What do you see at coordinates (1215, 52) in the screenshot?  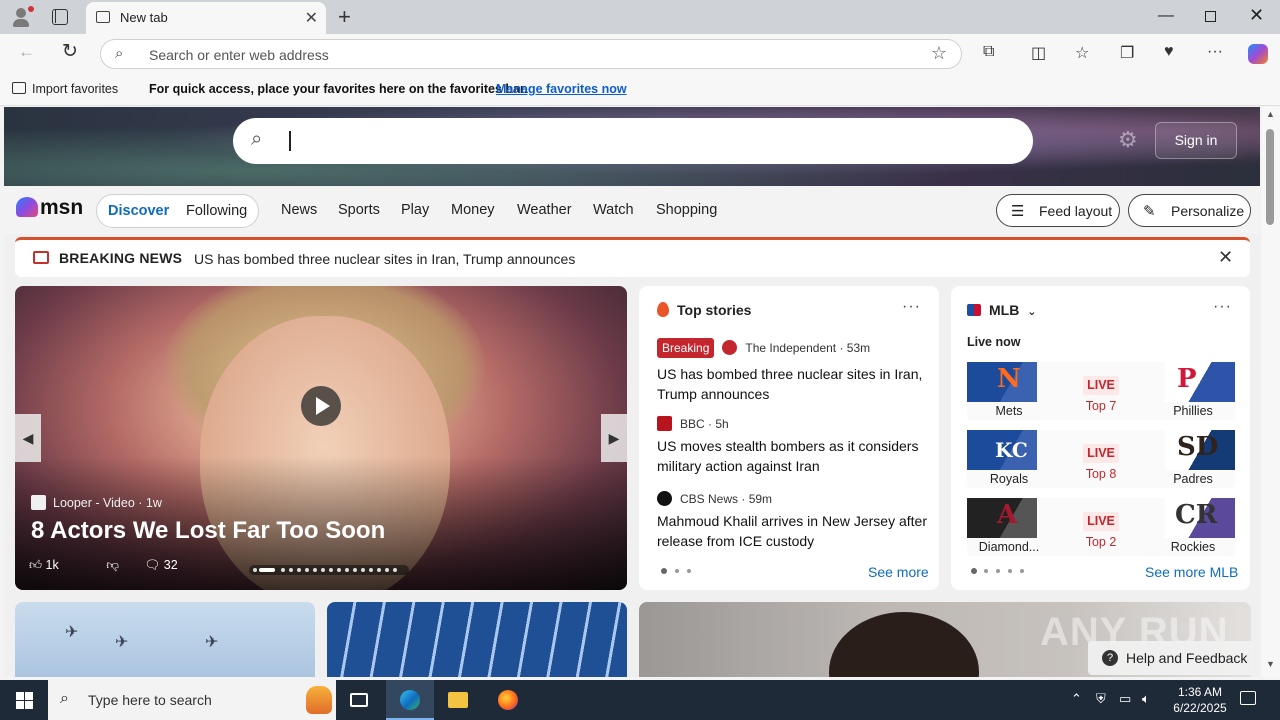 I see `settings-more-icon: ···` at bounding box center [1215, 52].